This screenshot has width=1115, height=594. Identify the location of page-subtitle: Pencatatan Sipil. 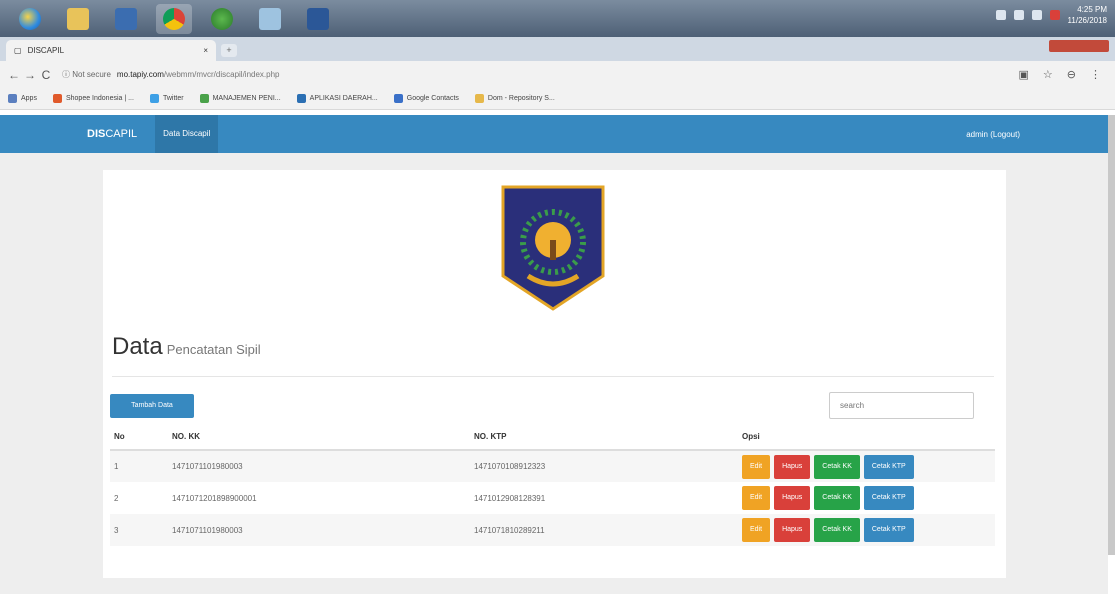
(213, 349).